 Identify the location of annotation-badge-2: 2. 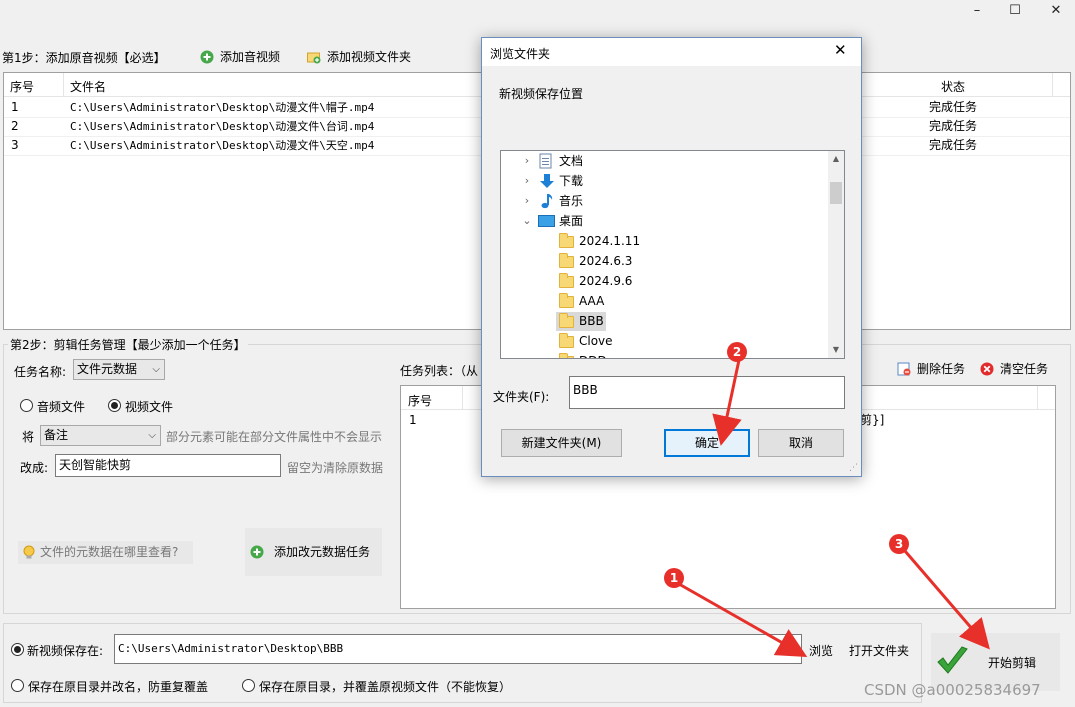
(737, 352).